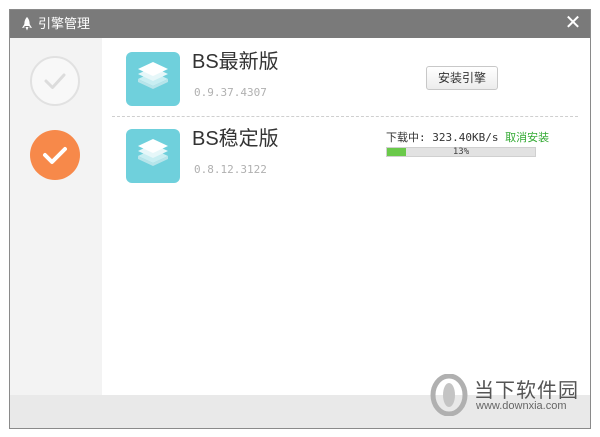  I want to click on close-icon: ✕, so click(573, 23).